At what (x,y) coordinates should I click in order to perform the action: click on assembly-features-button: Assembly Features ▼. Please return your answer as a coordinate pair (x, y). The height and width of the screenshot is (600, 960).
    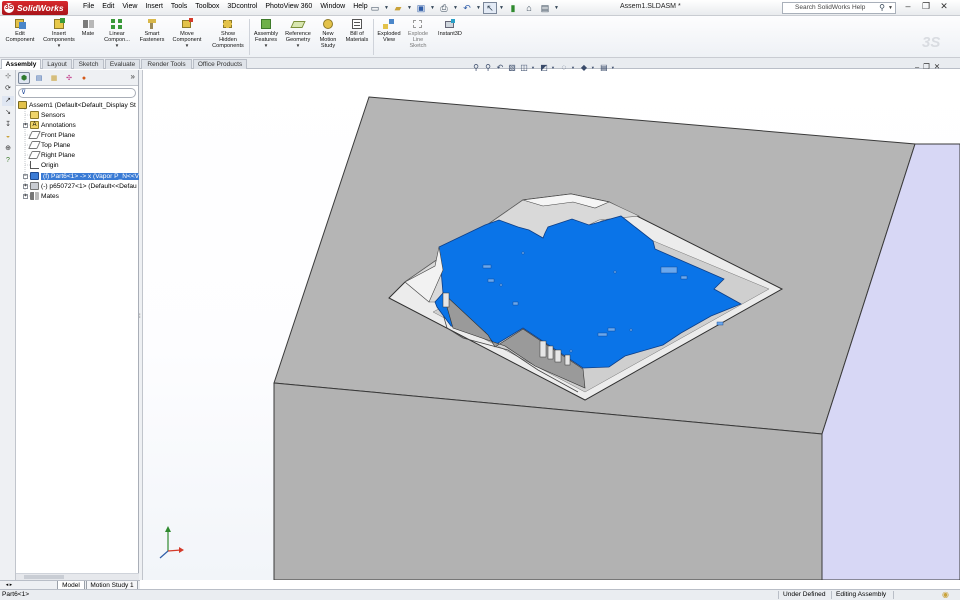
    Looking at the image, I should click on (266, 33).